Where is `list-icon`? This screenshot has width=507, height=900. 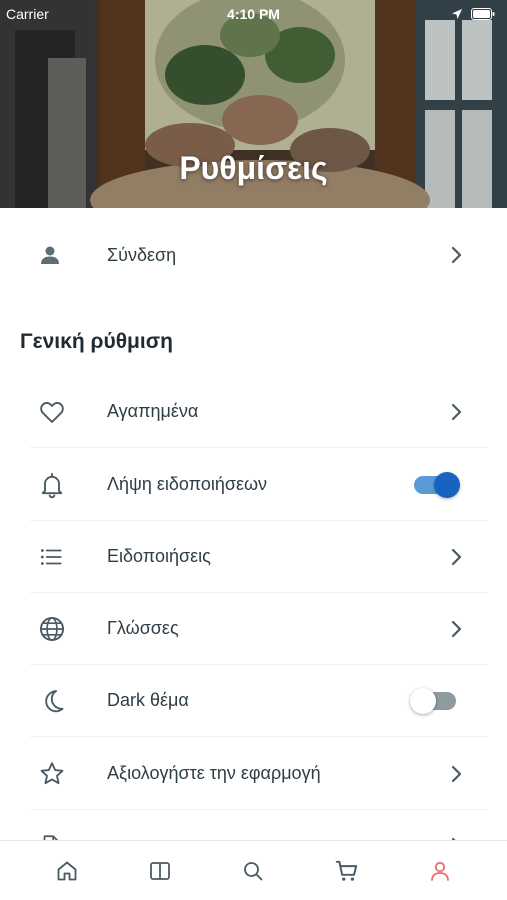
list-icon is located at coordinates (54, 557).